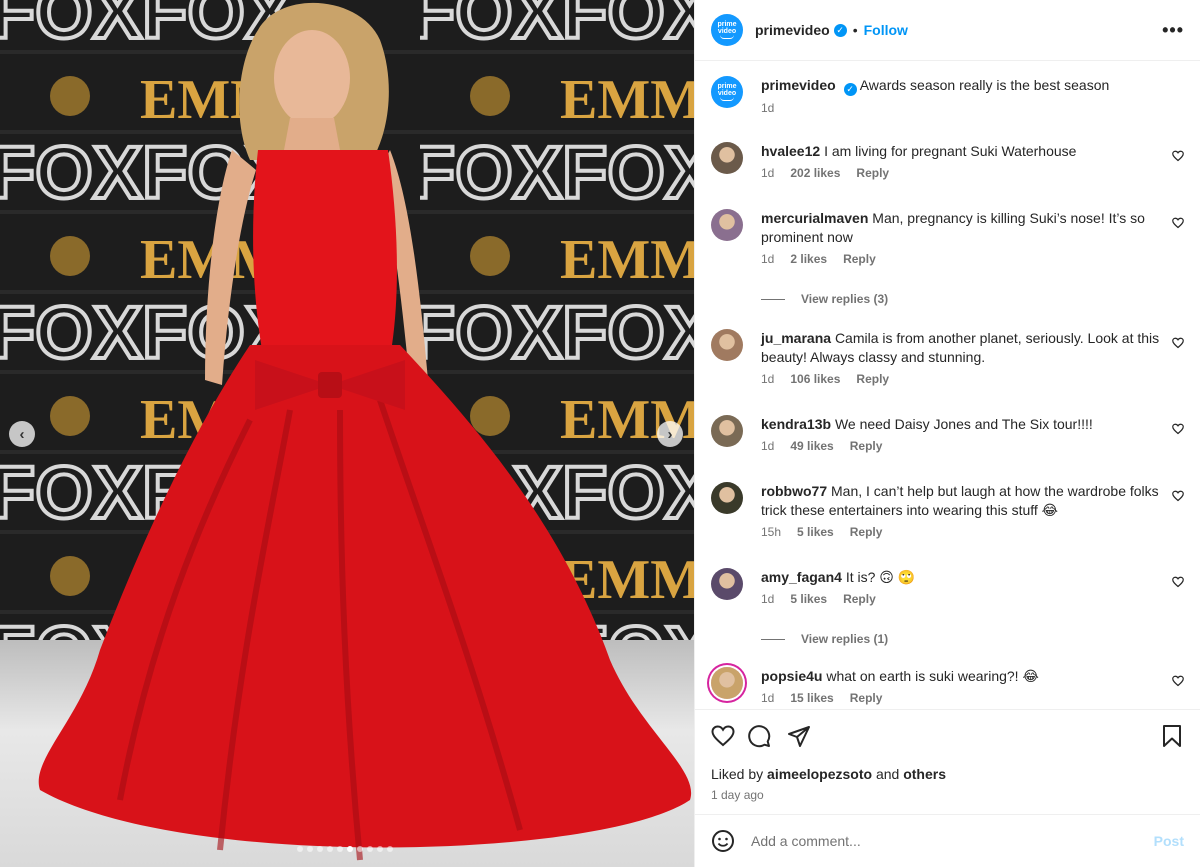 This screenshot has width=1200, height=867. What do you see at coordinates (791, 676) in the screenshot?
I see `comment-username: popsie4u` at bounding box center [791, 676].